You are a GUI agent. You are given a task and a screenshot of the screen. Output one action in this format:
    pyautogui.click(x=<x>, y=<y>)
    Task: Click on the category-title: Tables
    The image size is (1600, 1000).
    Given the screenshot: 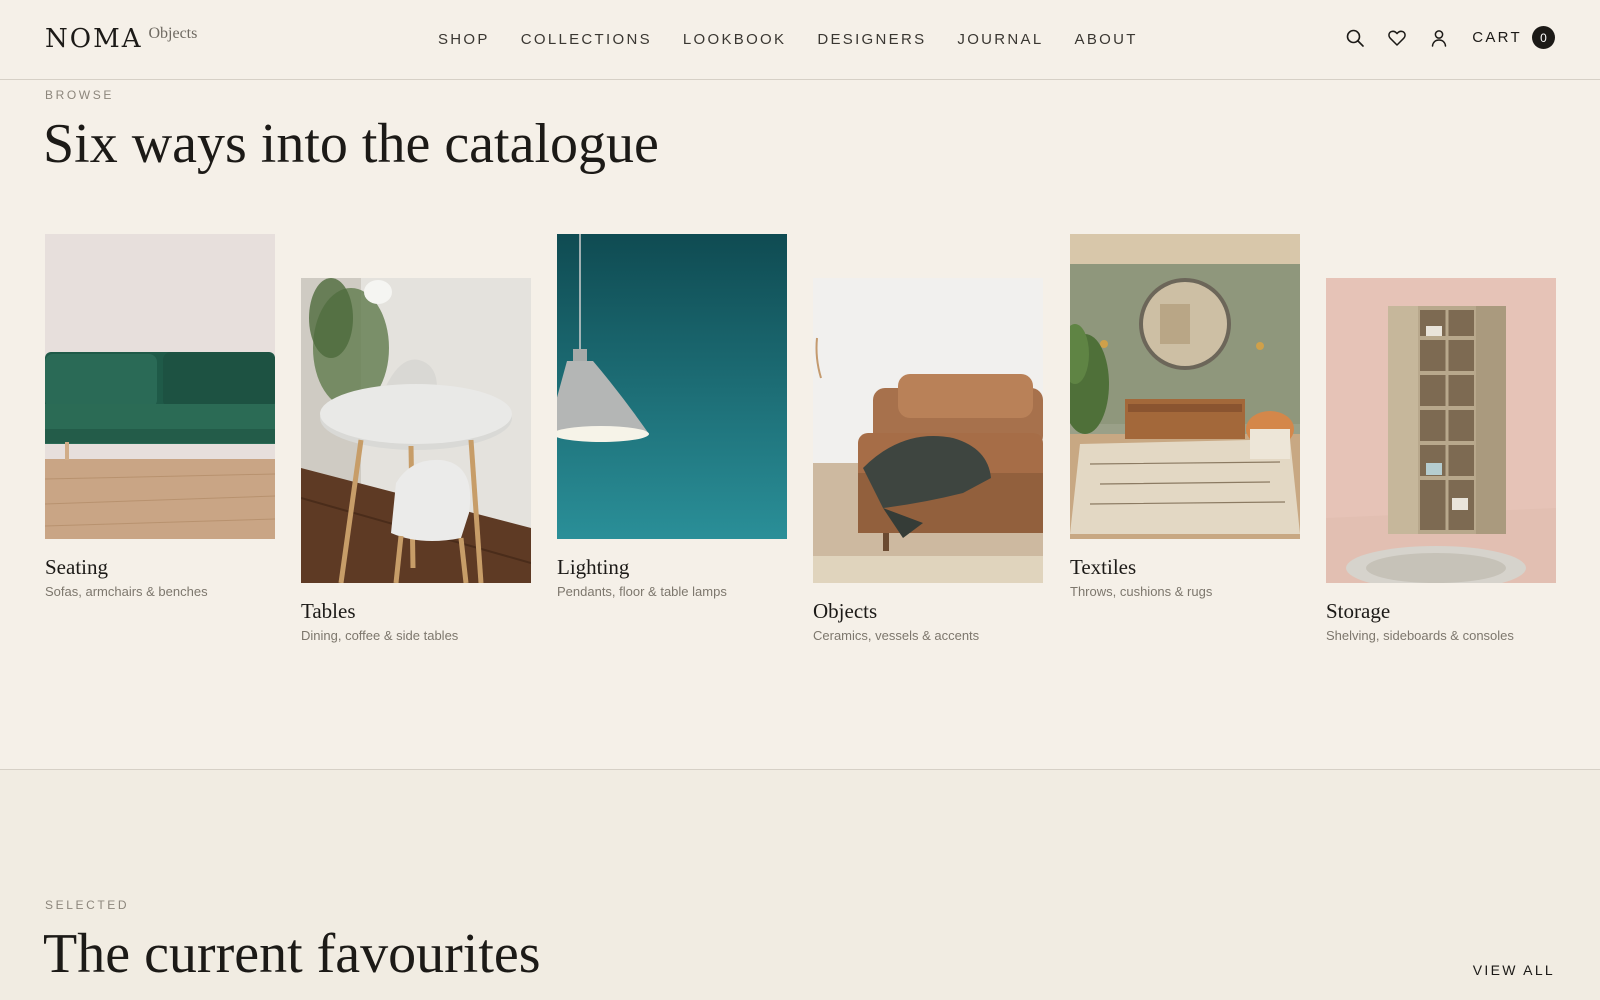 What is the action you would take?
    pyautogui.click(x=328, y=611)
    